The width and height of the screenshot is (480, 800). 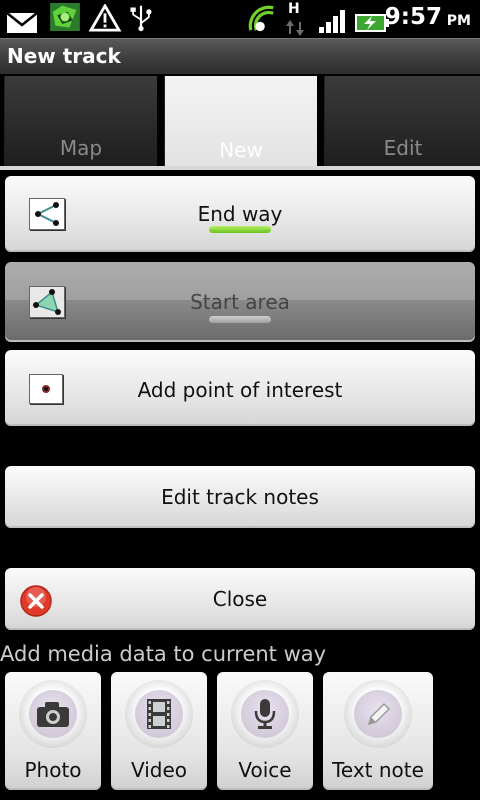 What do you see at coordinates (141, 18) in the screenshot?
I see `usb-icon` at bounding box center [141, 18].